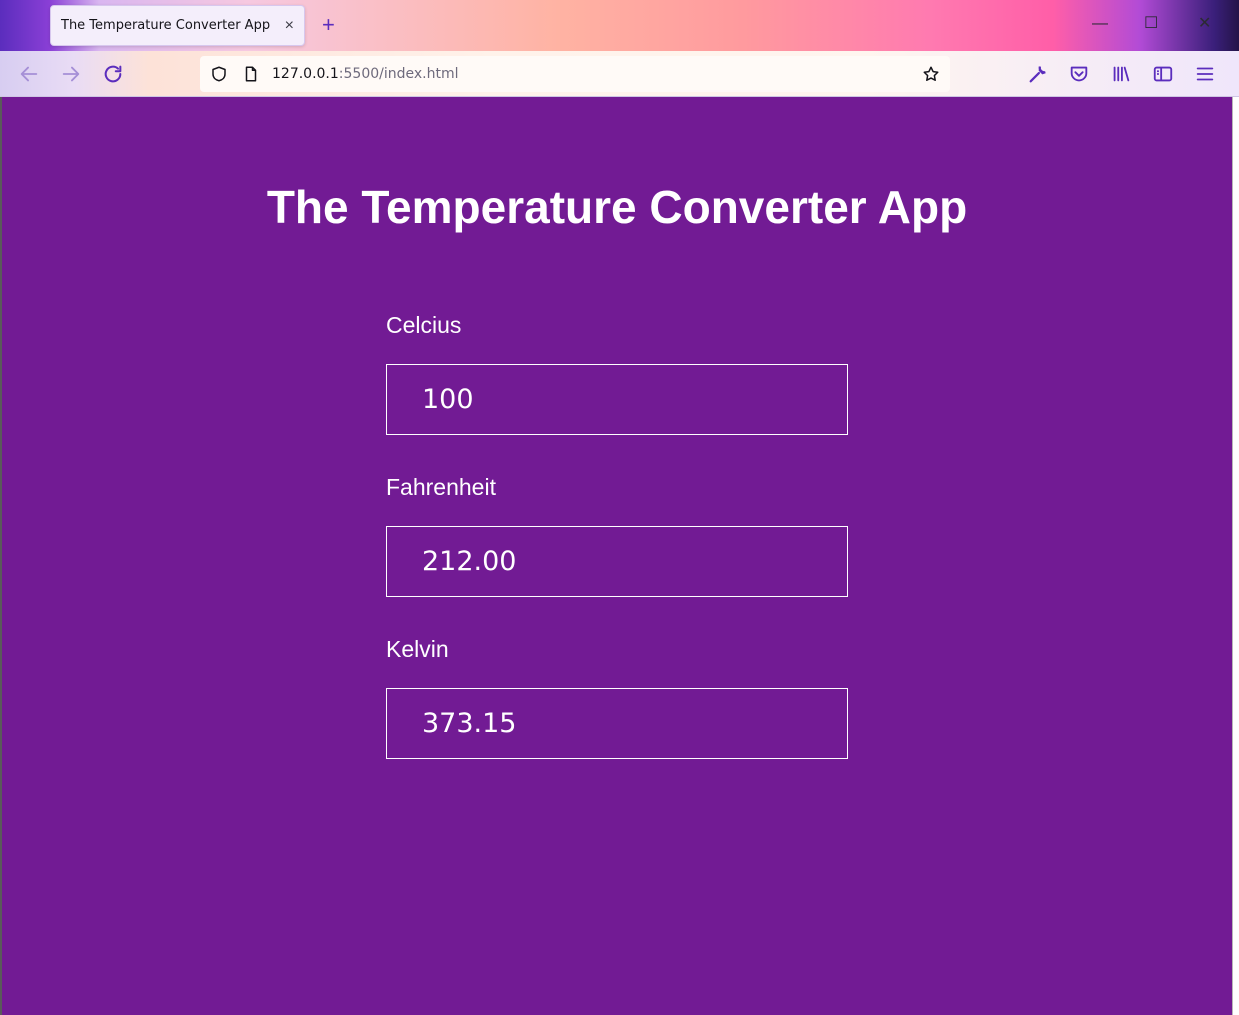  Describe the element at coordinates (113, 74) in the screenshot. I see `reload-icon` at that location.